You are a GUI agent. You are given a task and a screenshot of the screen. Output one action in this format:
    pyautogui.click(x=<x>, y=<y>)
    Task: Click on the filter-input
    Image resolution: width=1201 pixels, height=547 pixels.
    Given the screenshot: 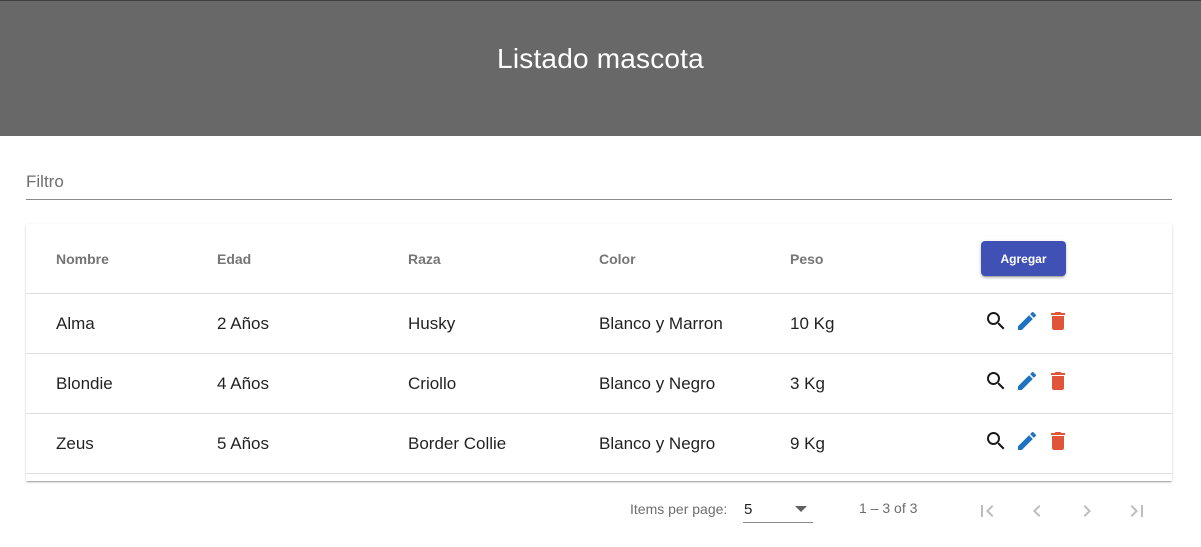 What is the action you would take?
    pyautogui.click(x=599, y=180)
    